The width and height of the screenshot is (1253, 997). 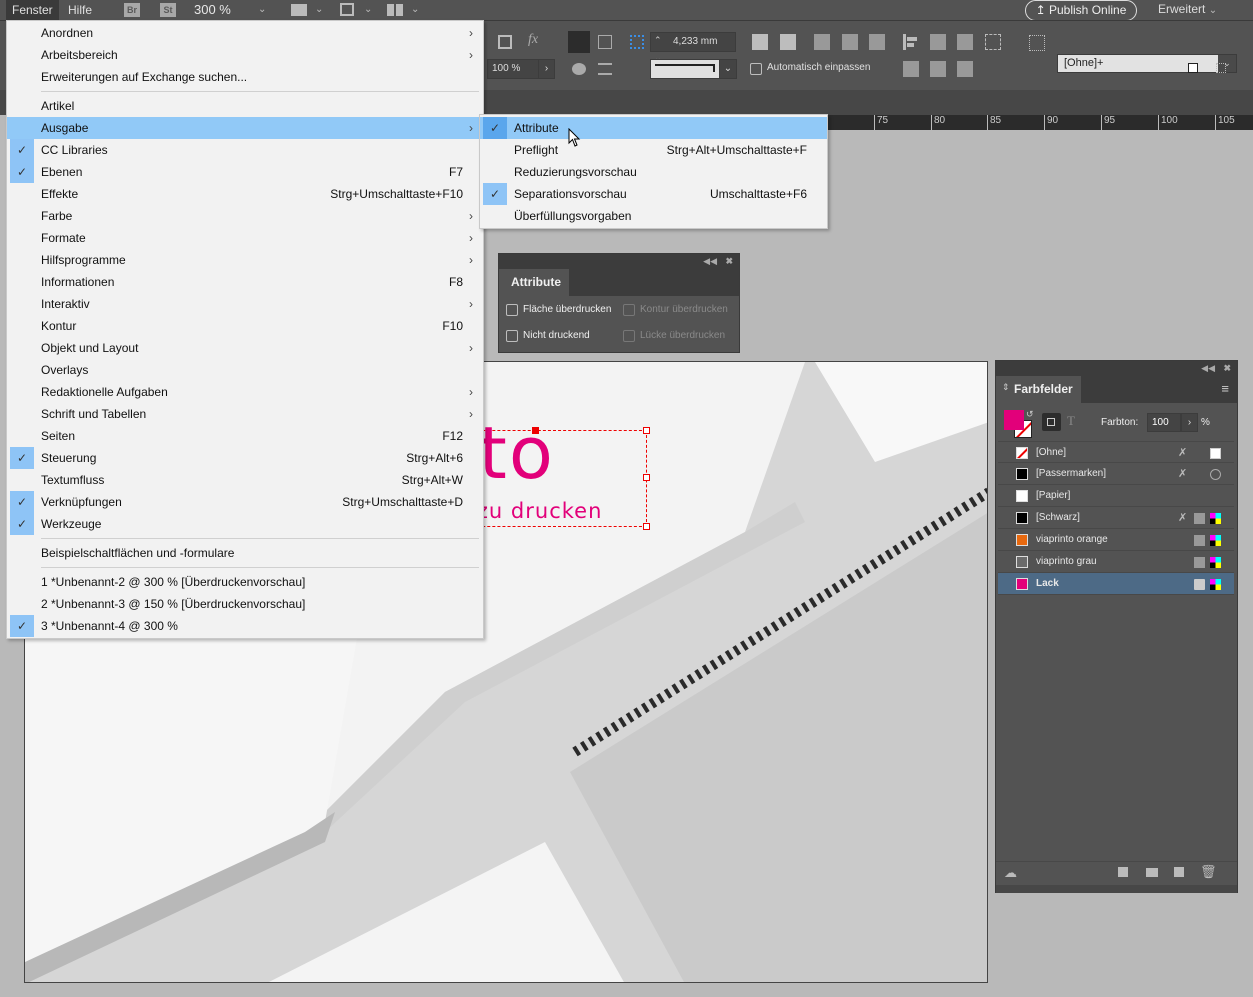 What do you see at coordinates (938, 42) in the screenshot?
I see `align-horizontal-center-icon` at bounding box center [938, 42].